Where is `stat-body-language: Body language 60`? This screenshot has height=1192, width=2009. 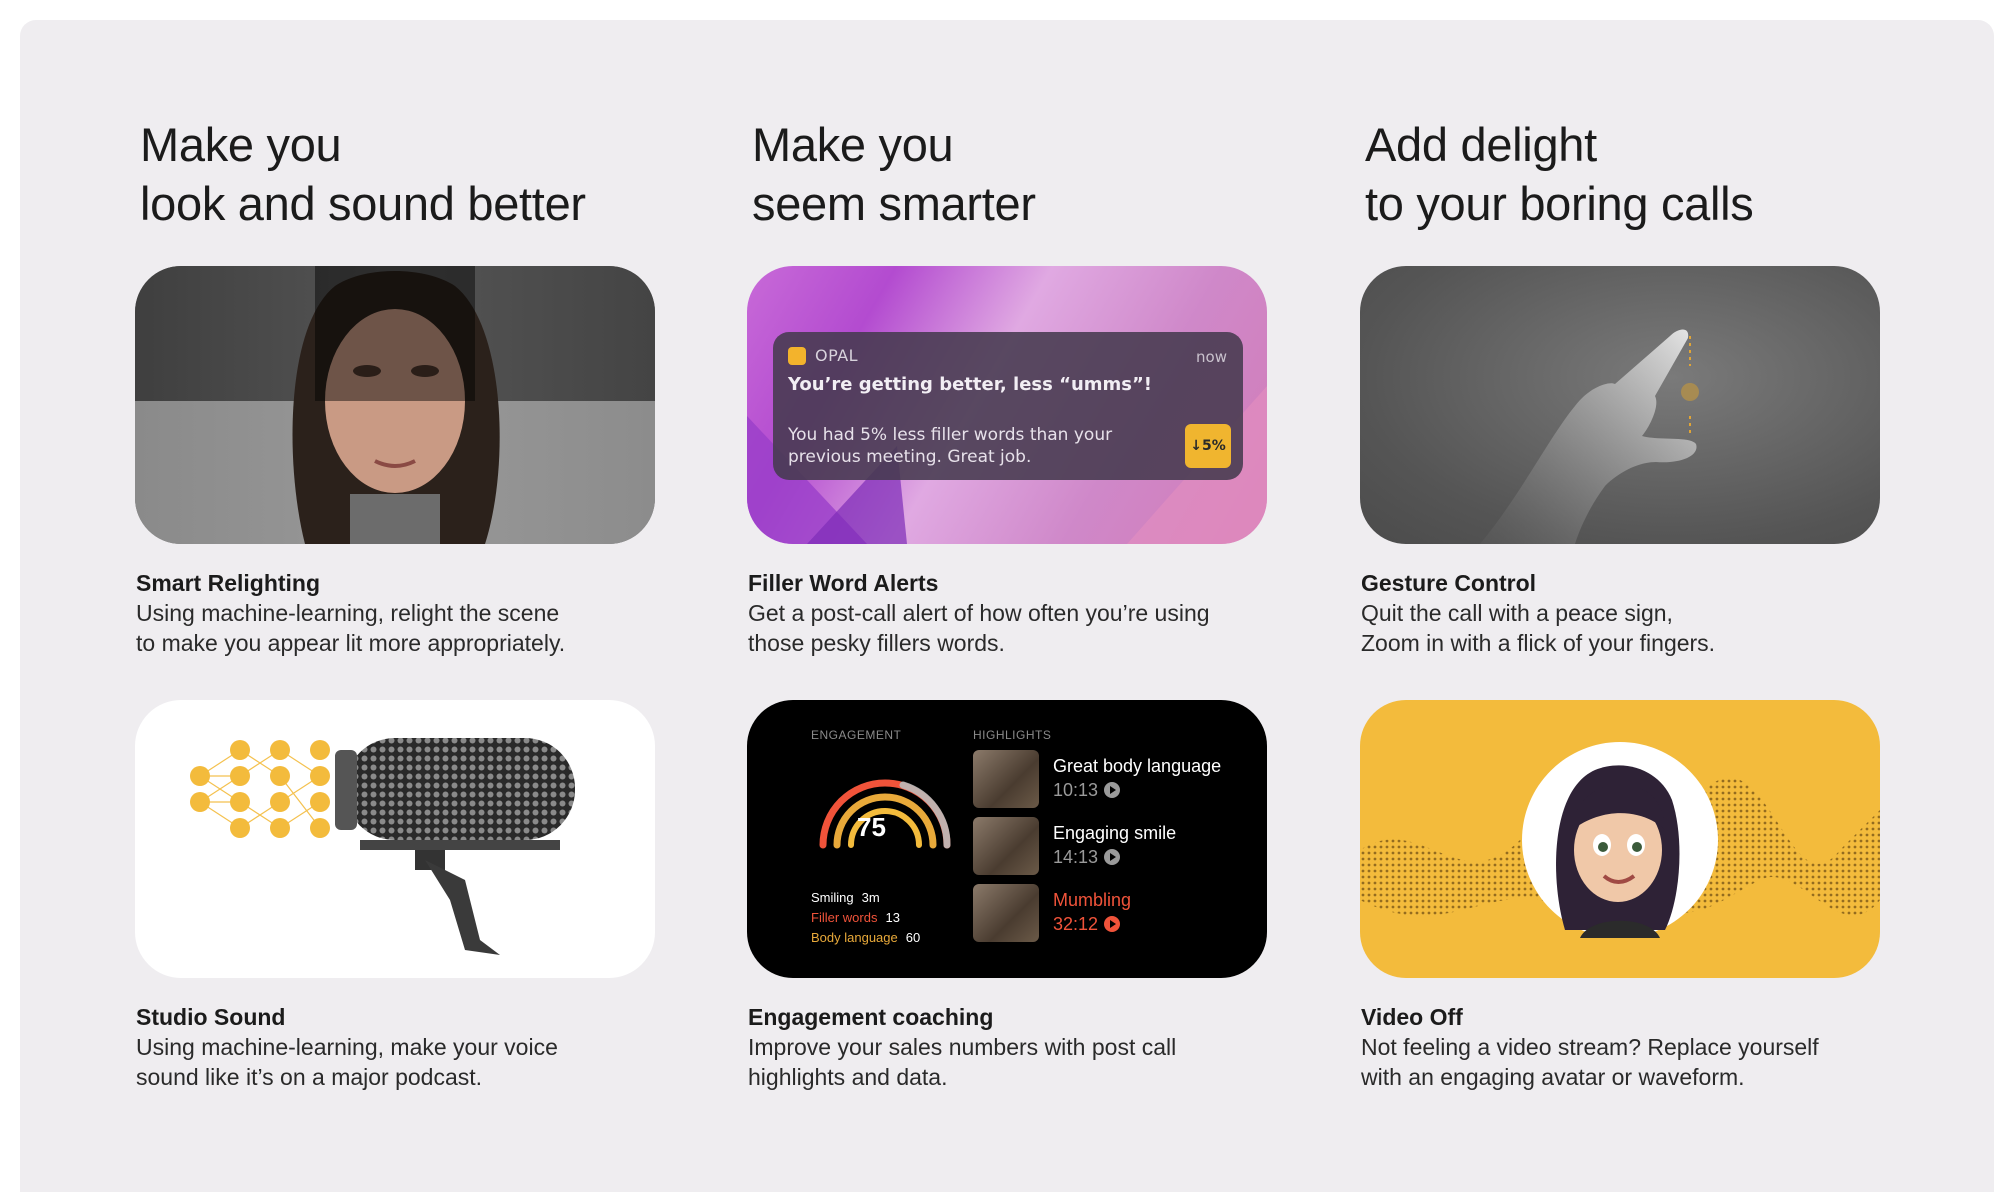
stat-body-language: Body language 60 is located at coordinates (866, 937).